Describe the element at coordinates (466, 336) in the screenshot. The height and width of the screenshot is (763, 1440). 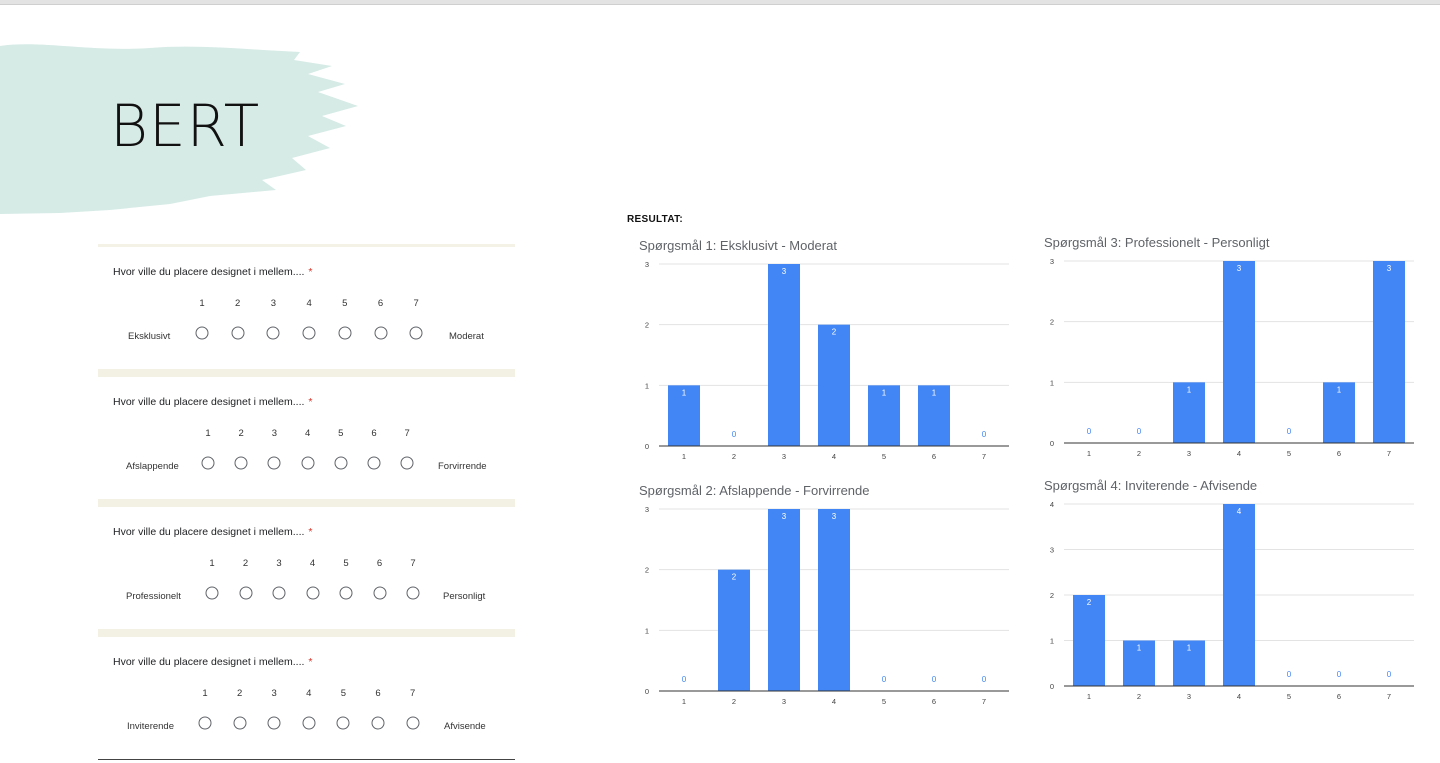
I see `scale-right-label: Moderat` at that location.